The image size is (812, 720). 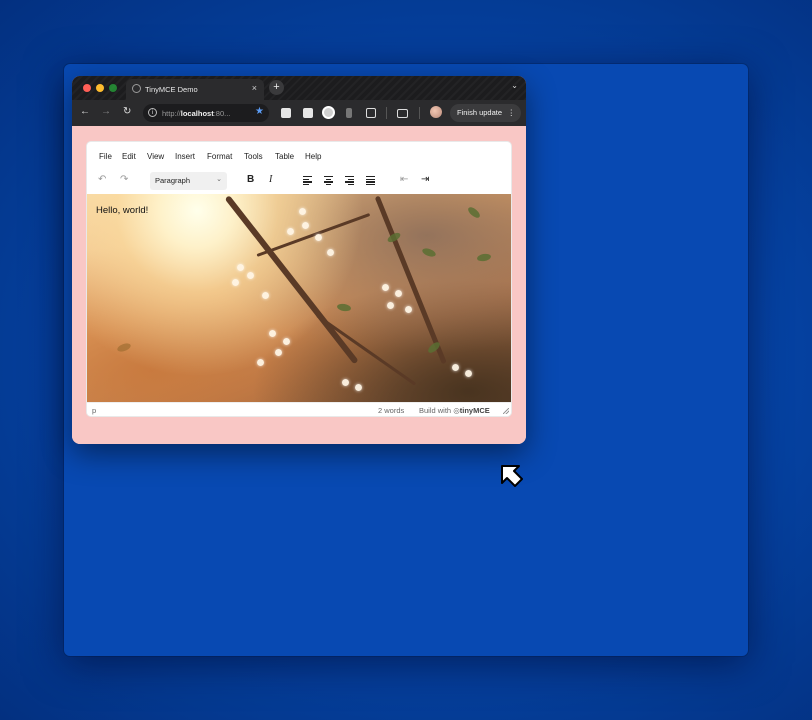 What do you see at coordinates (105, 156) in the screenshot?
I see `menu-file: File` at bounding box center [105, 156].